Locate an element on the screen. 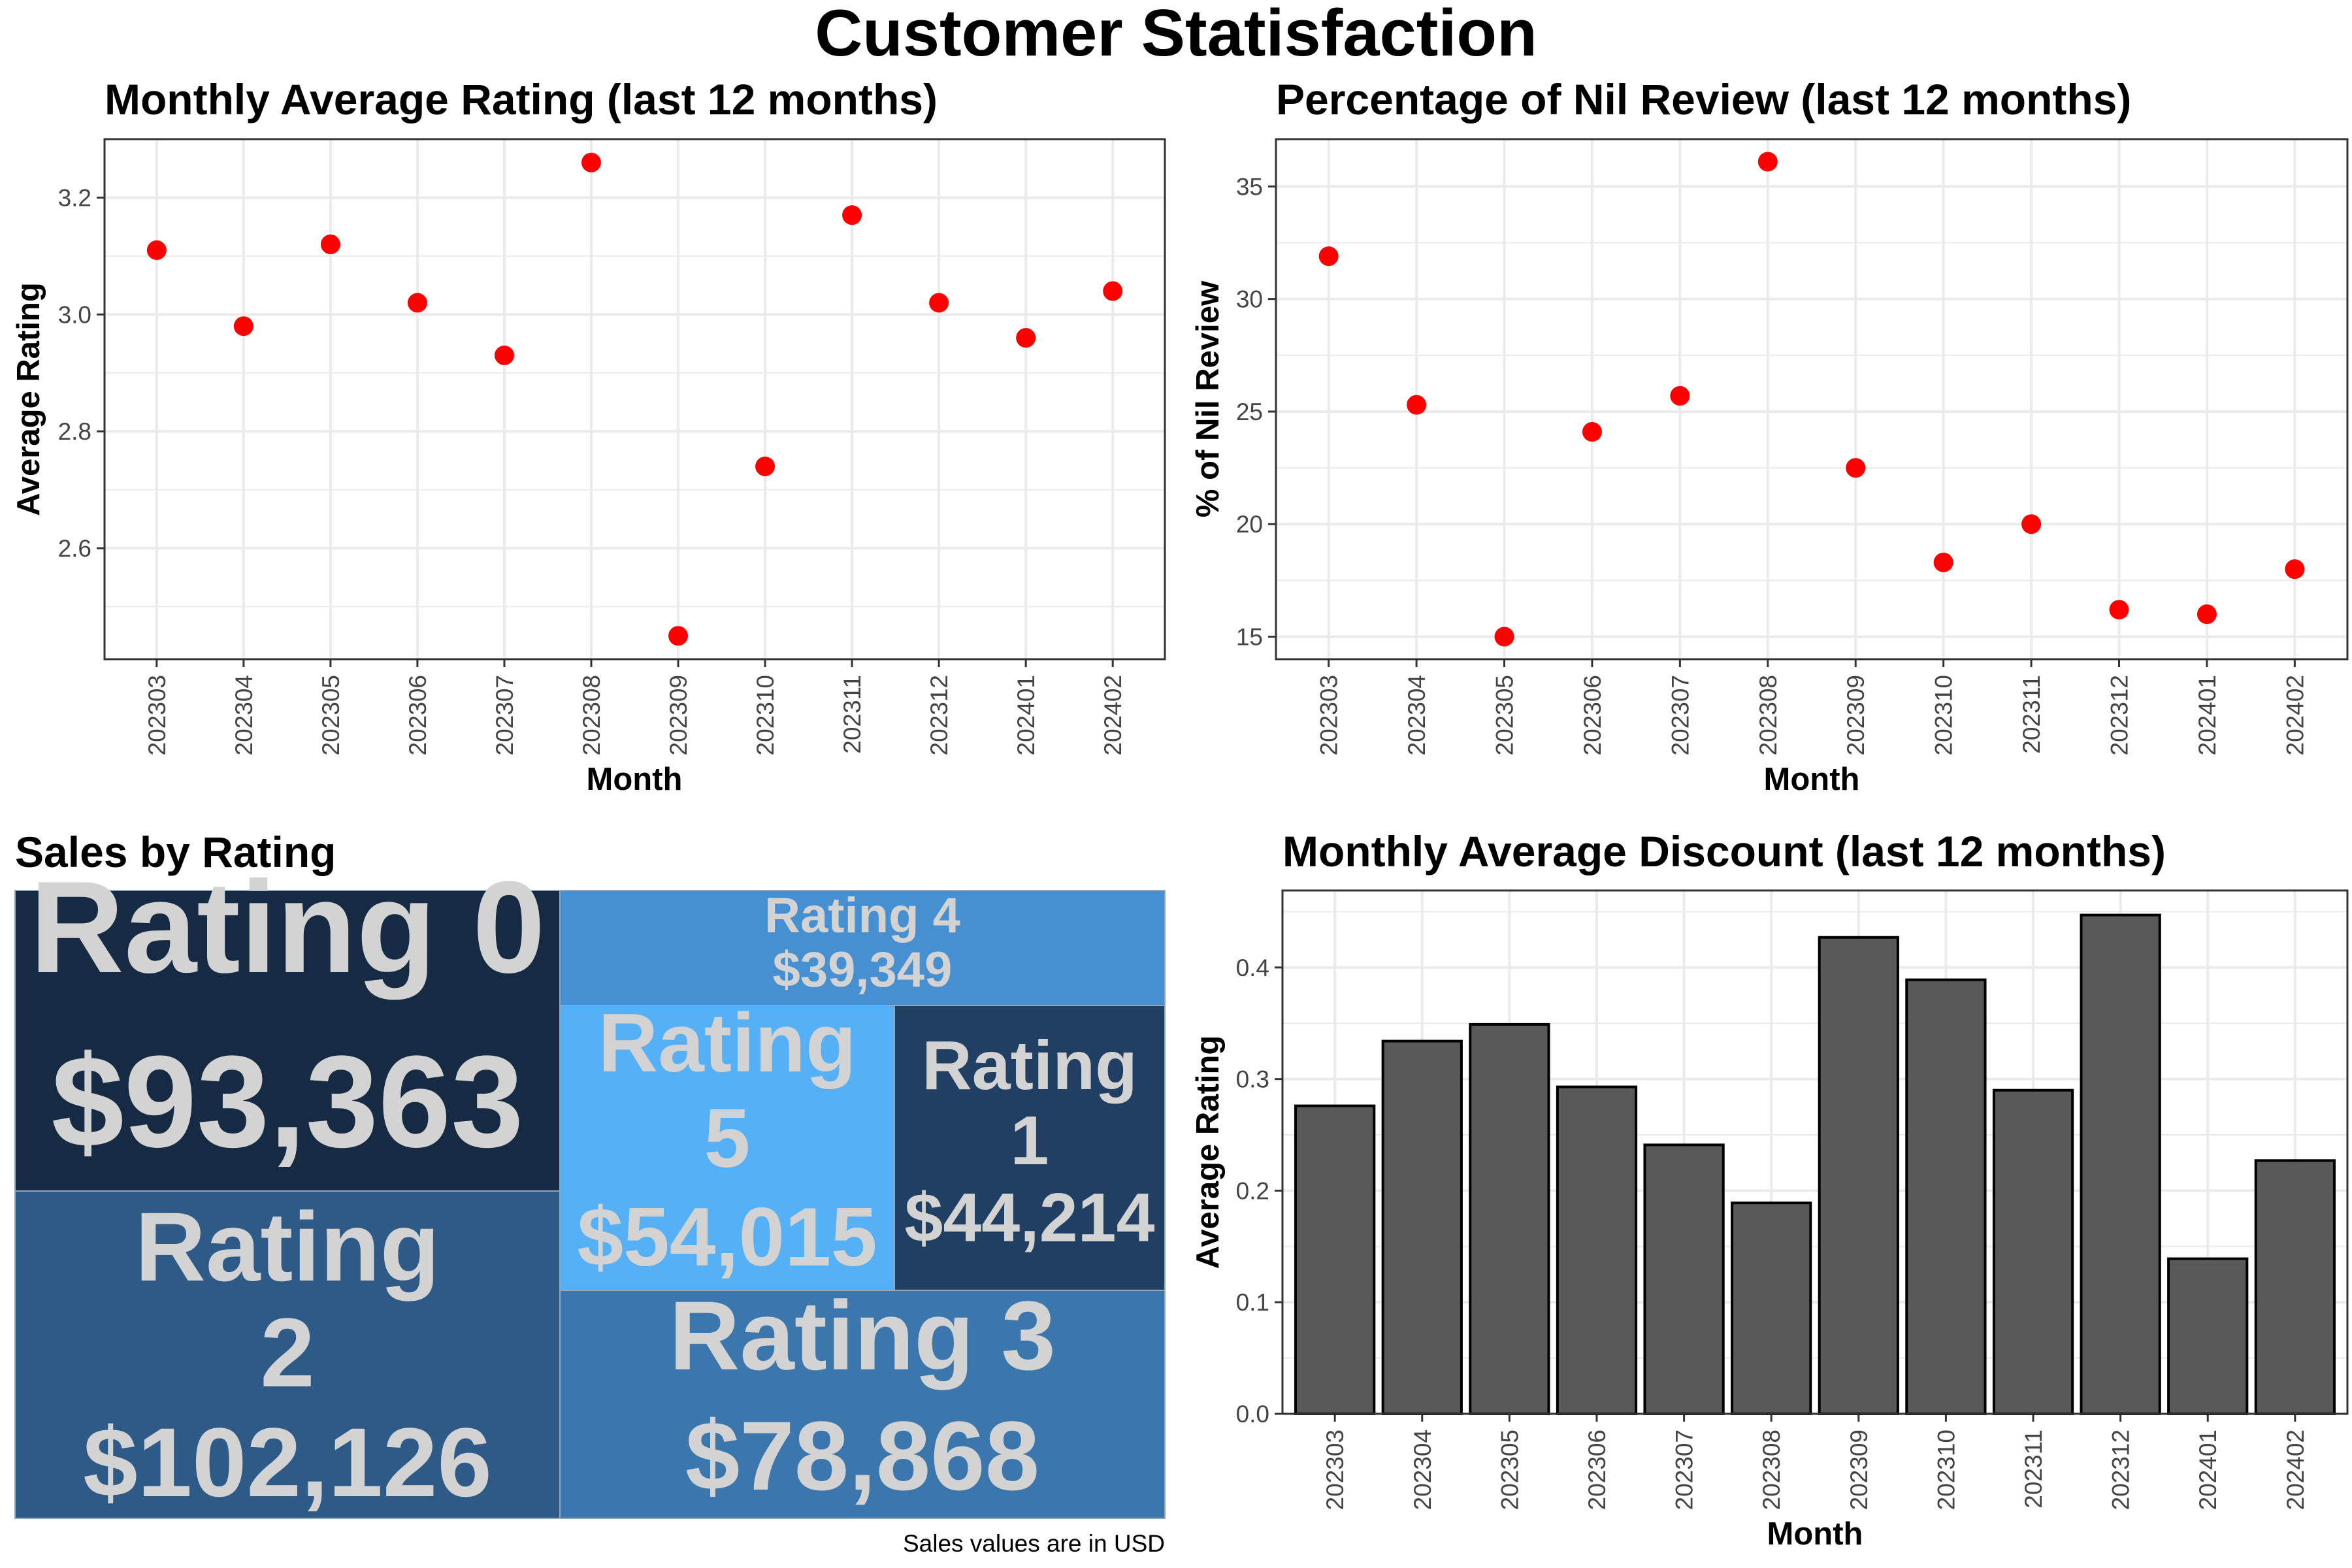 This screenshot has height=1568, width=2352. y-tick-label: 2.8 is located at coordinates (74, 431).